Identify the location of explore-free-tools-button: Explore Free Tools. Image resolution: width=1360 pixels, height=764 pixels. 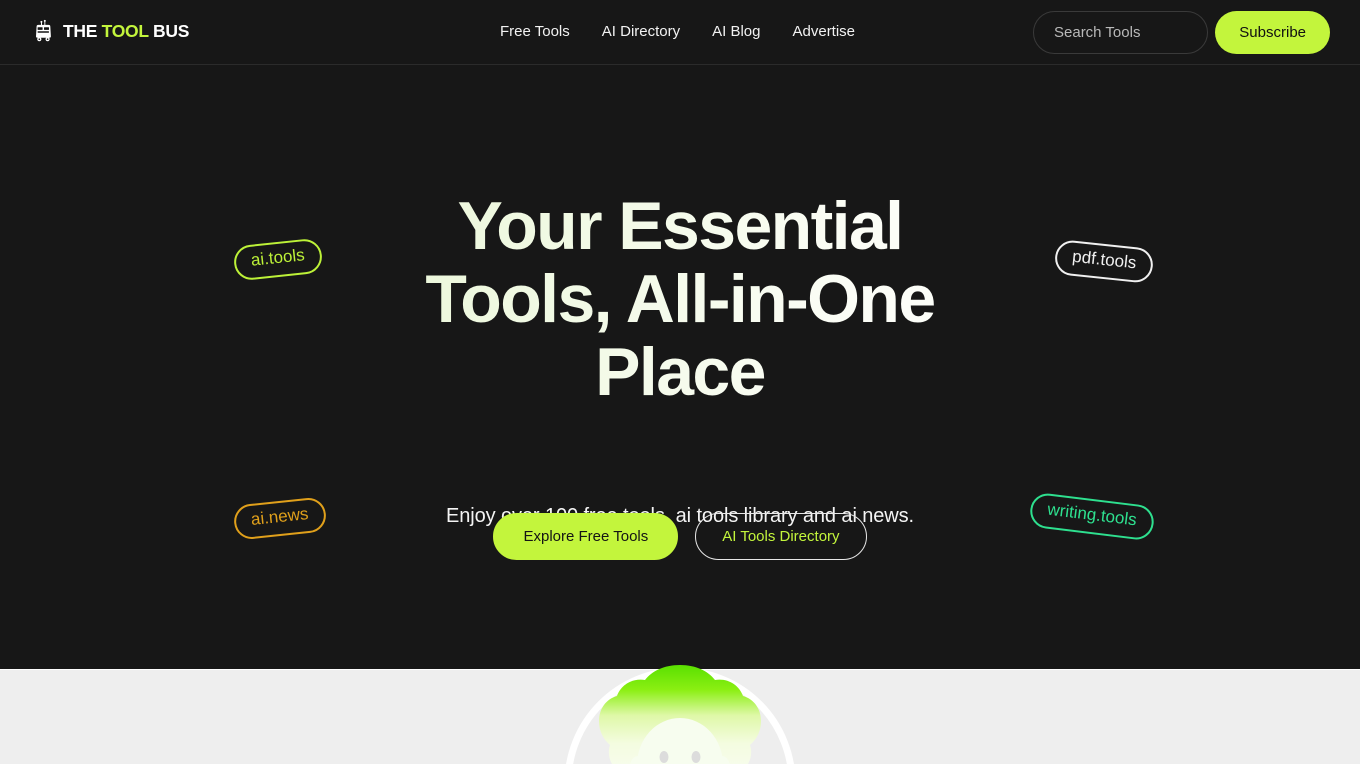
(586, 536).